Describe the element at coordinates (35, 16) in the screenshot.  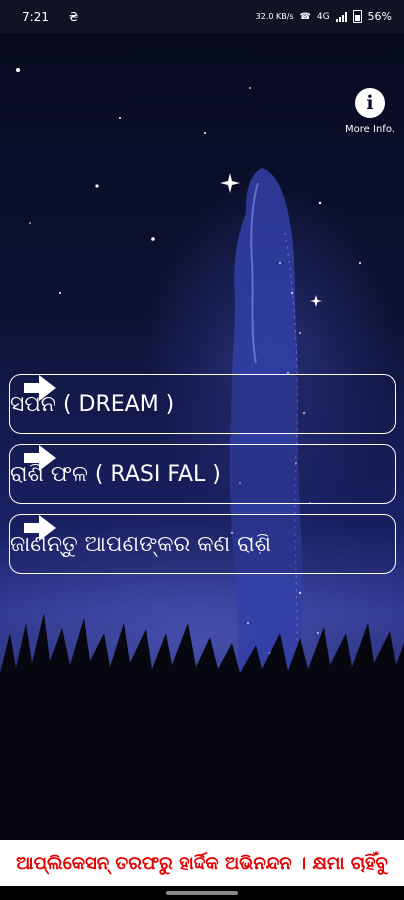
I see `clock: 7:21` at that location.